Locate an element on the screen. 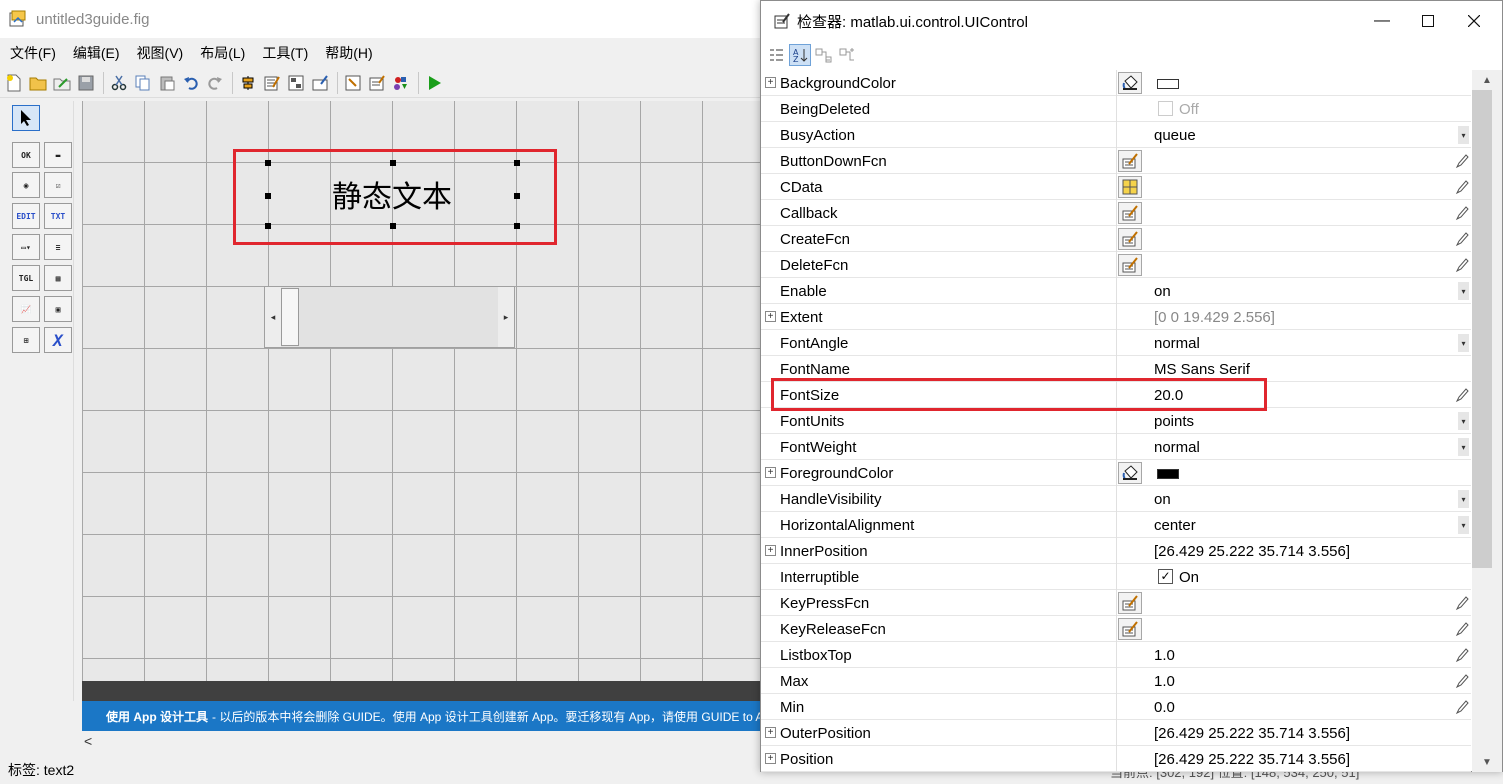 The image size is (1503, 784). prop-row-max: Max 1.0 is located at coordinates (1116, 681).